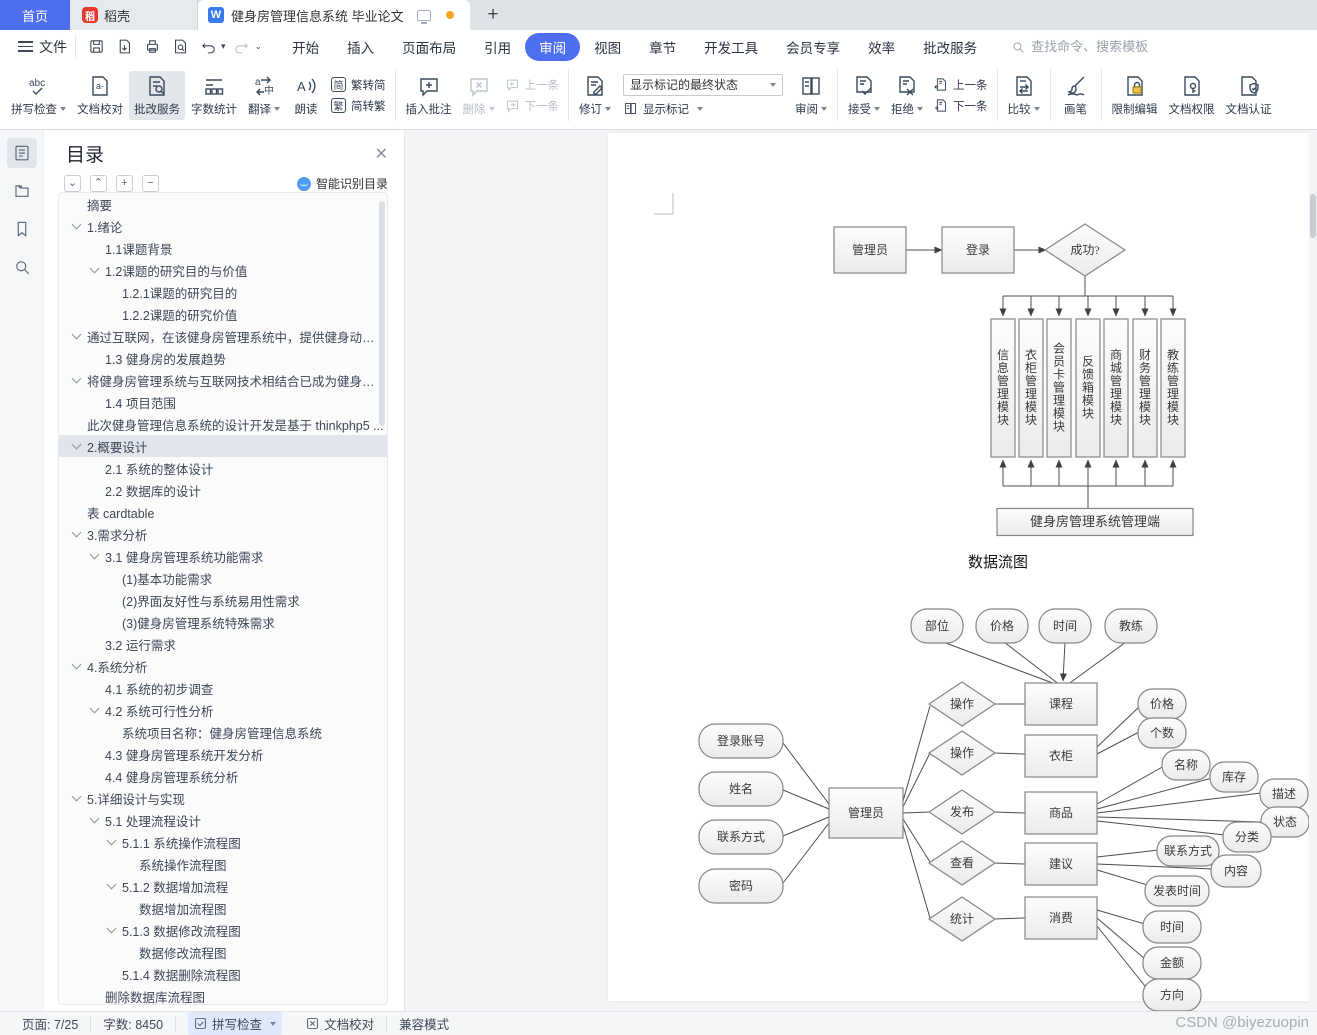 The height and width of the screenshot is (1035, 1317). Describe the element at coordinates (479, 95) in the screenshot. I see `delete-comment-button: 删除` at that location.